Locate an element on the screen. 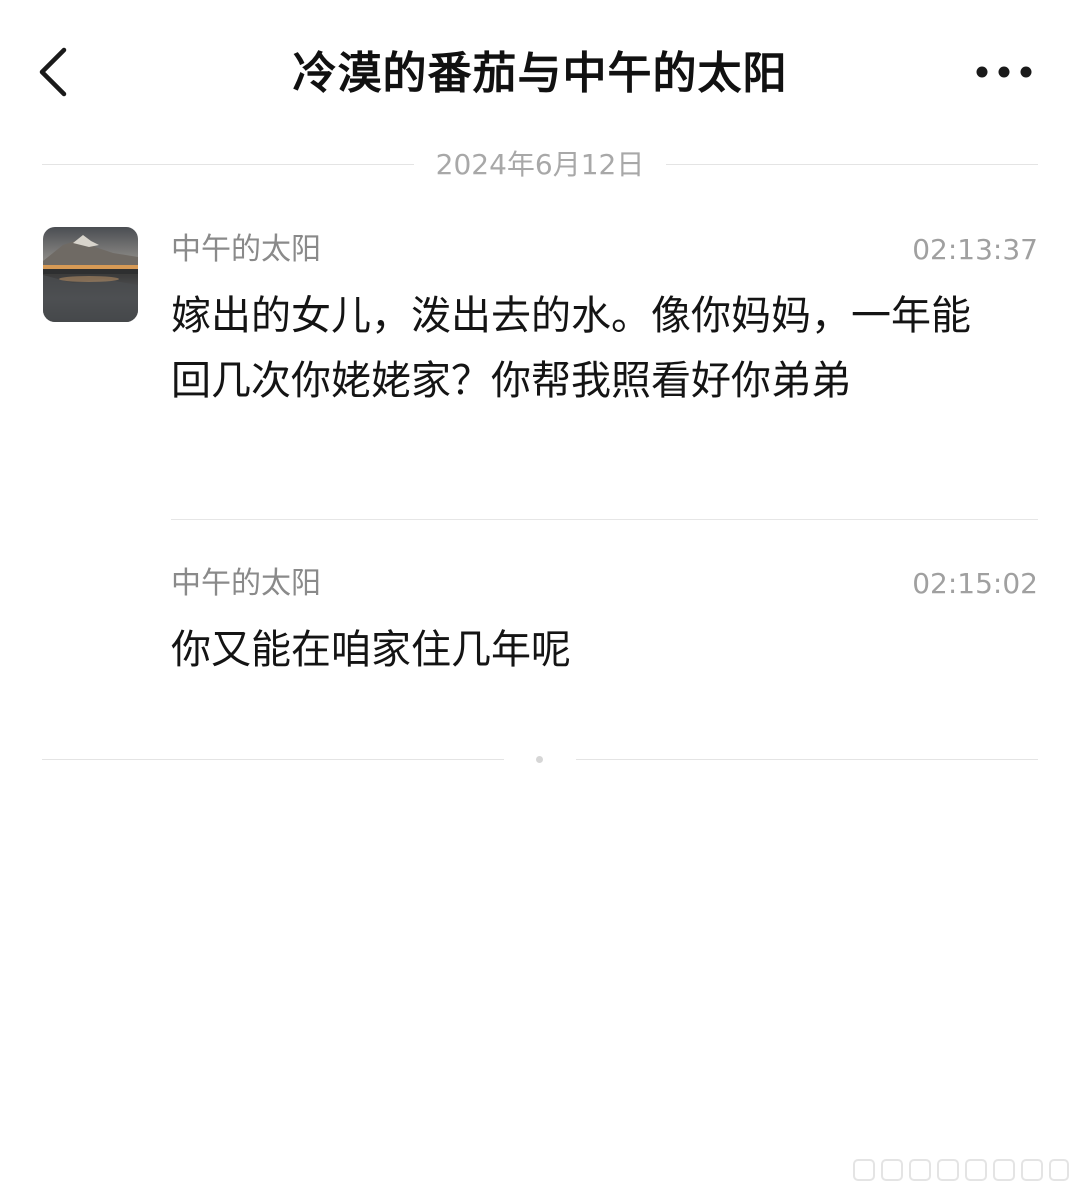  watermark is located at coordinates (962, 1170).